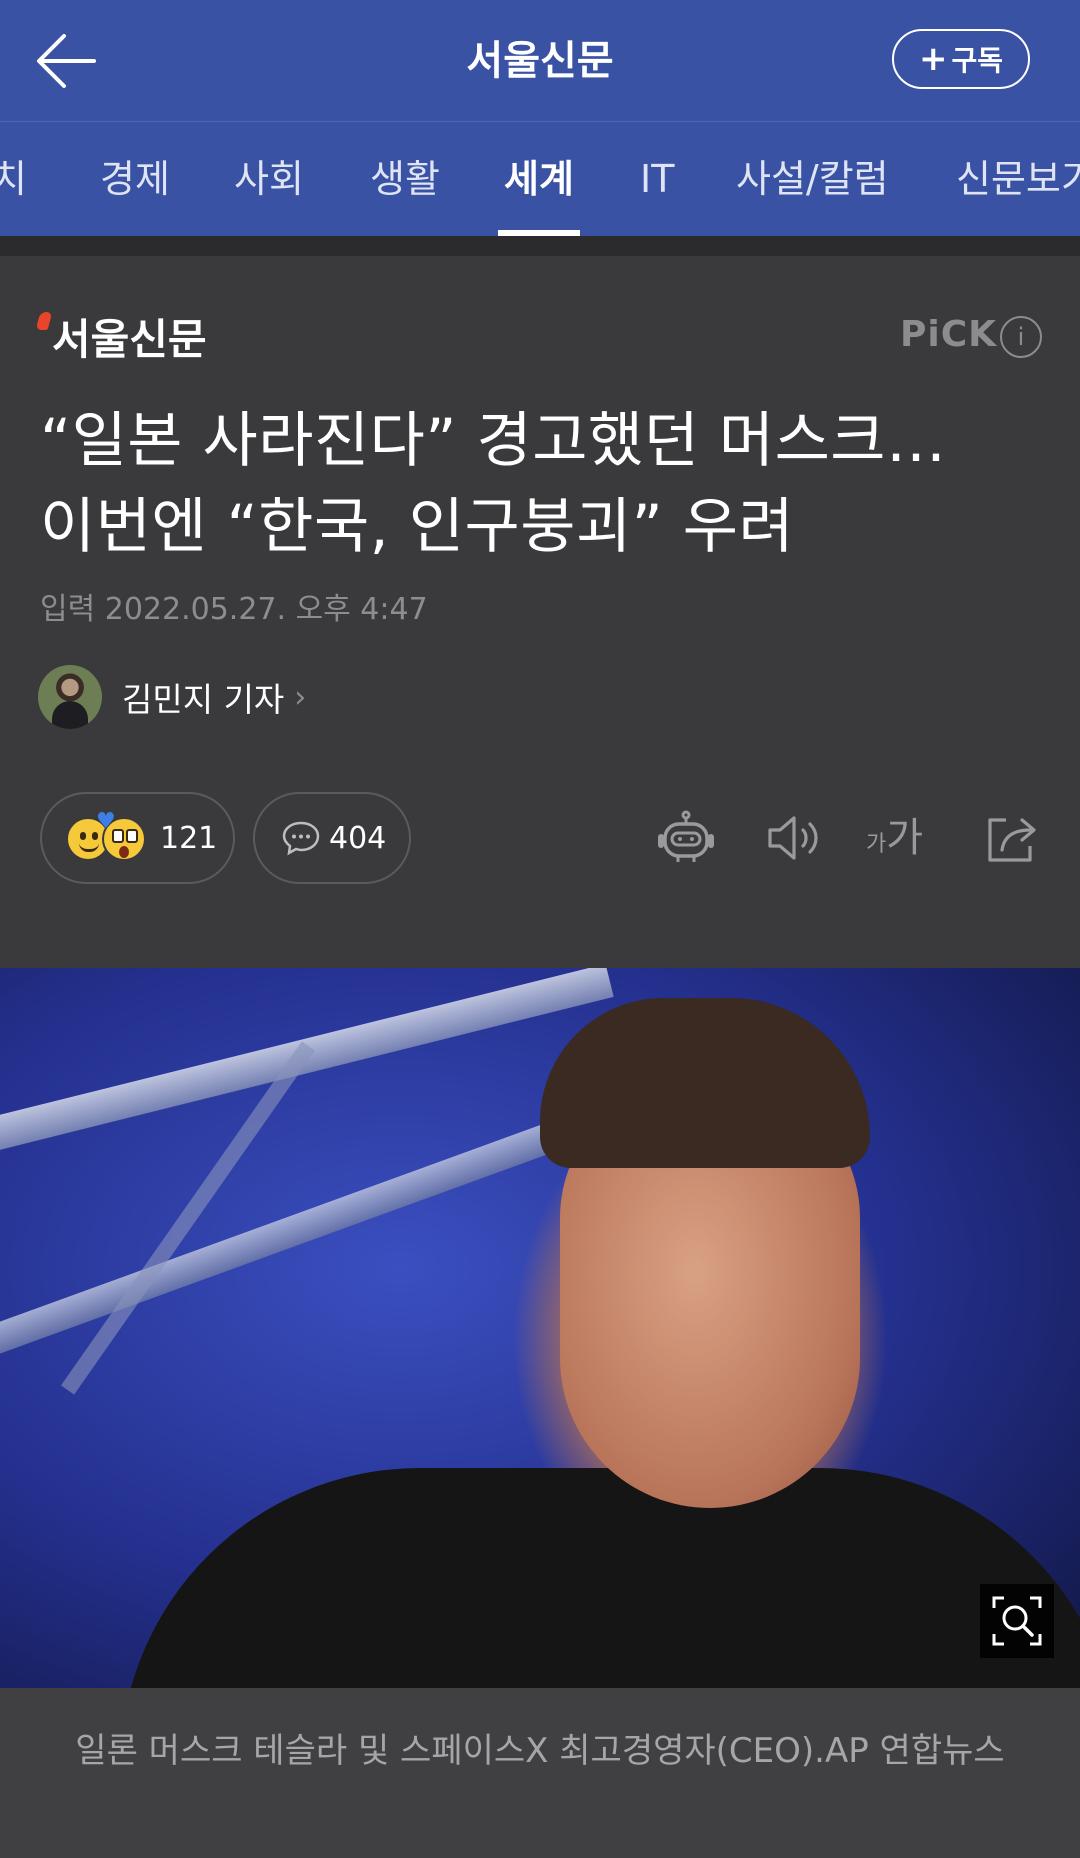 This screenshot has height=1858, width=1080. Describe the element at coordinates (812, 179) in the screenshot. I see `tab-opinion: 사설/칼럼` at that location.